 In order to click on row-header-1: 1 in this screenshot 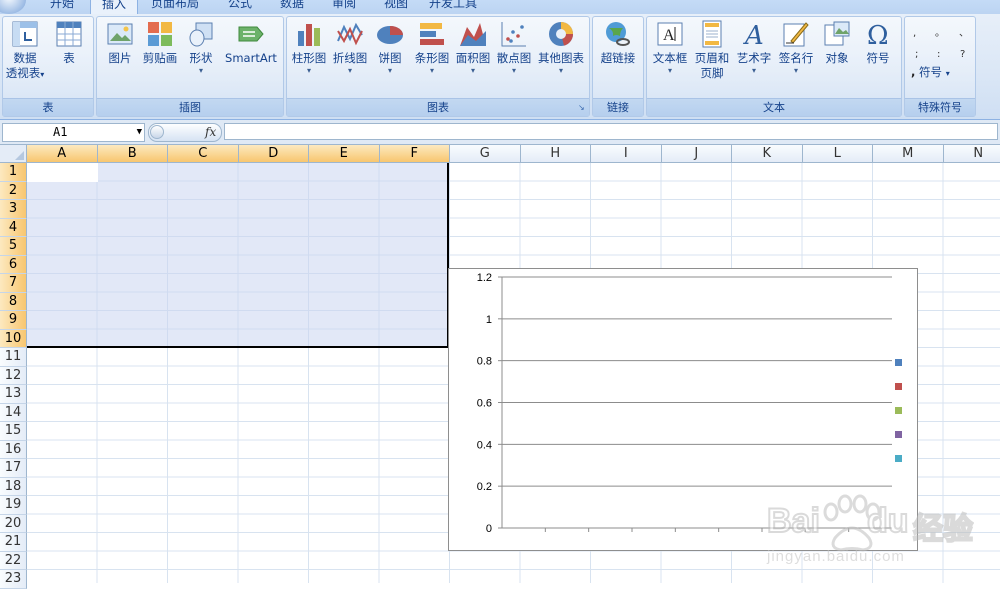, I will do `click(13, 172)`.